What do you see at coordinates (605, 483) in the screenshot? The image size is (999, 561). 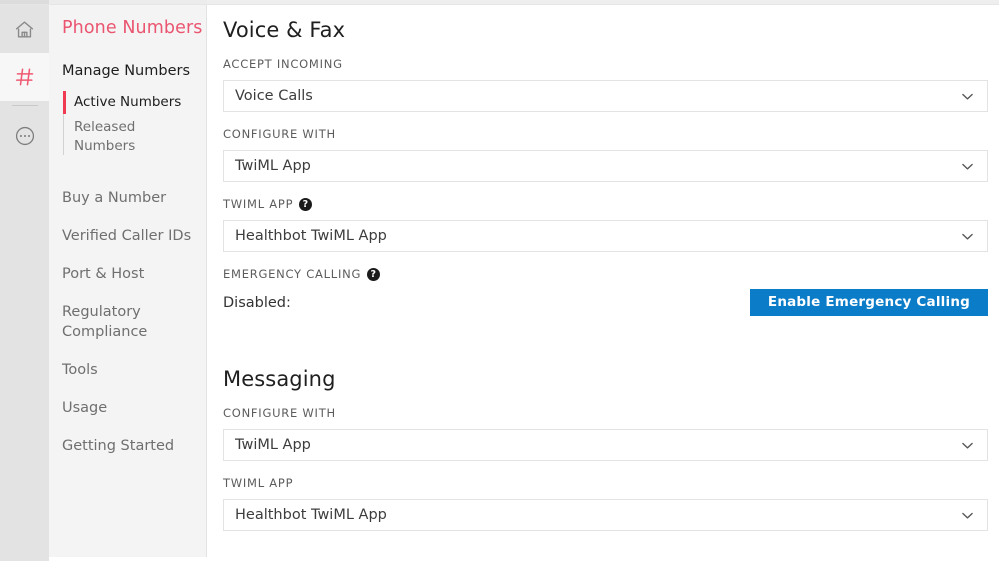 I see `field-label: TWIML APP` at bounding box center [605, 483].